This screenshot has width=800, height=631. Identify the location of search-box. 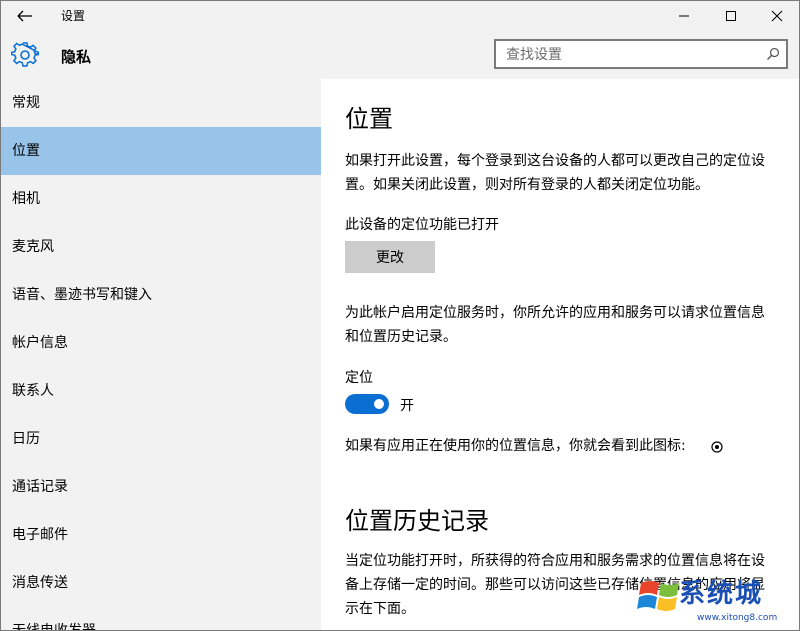
(641, 54).